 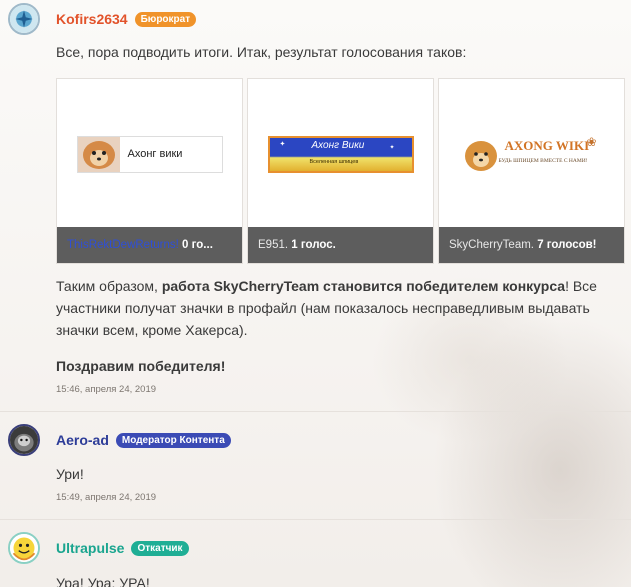 What do you see at coordinates (123, 245) in the screenshot?
I see `caption-author: ThisRektDewReturns!` at bounding box center [123, 245].